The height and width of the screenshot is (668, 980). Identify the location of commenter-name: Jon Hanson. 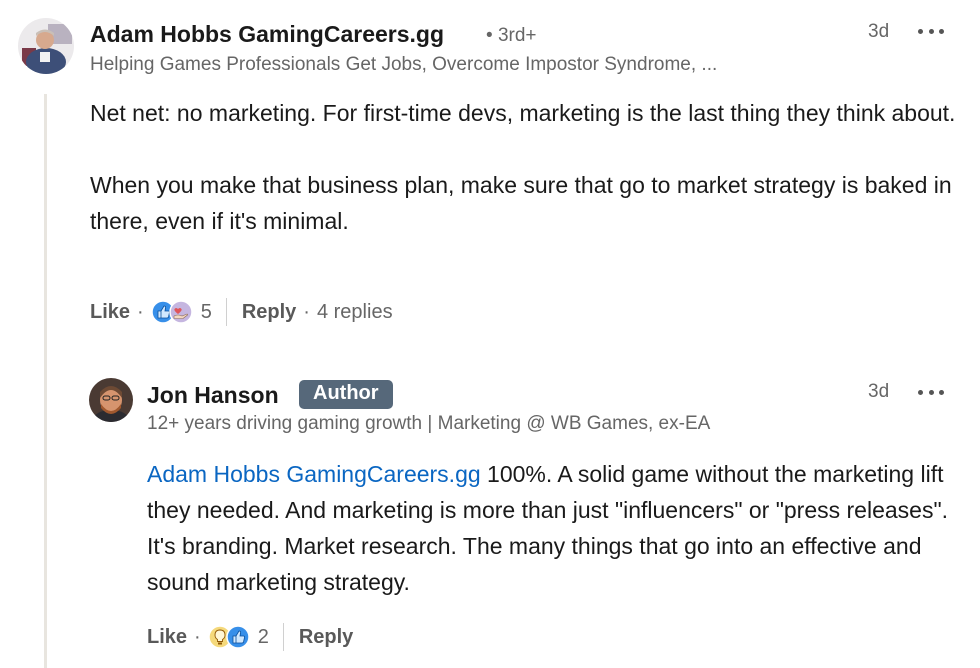
(213, 395).